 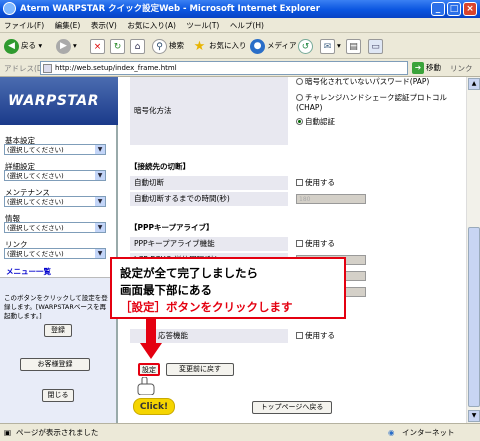 I want to click on ppp-keepalive-row: PPPキープアライブ機能 使用する, so click(x=293, y=244).